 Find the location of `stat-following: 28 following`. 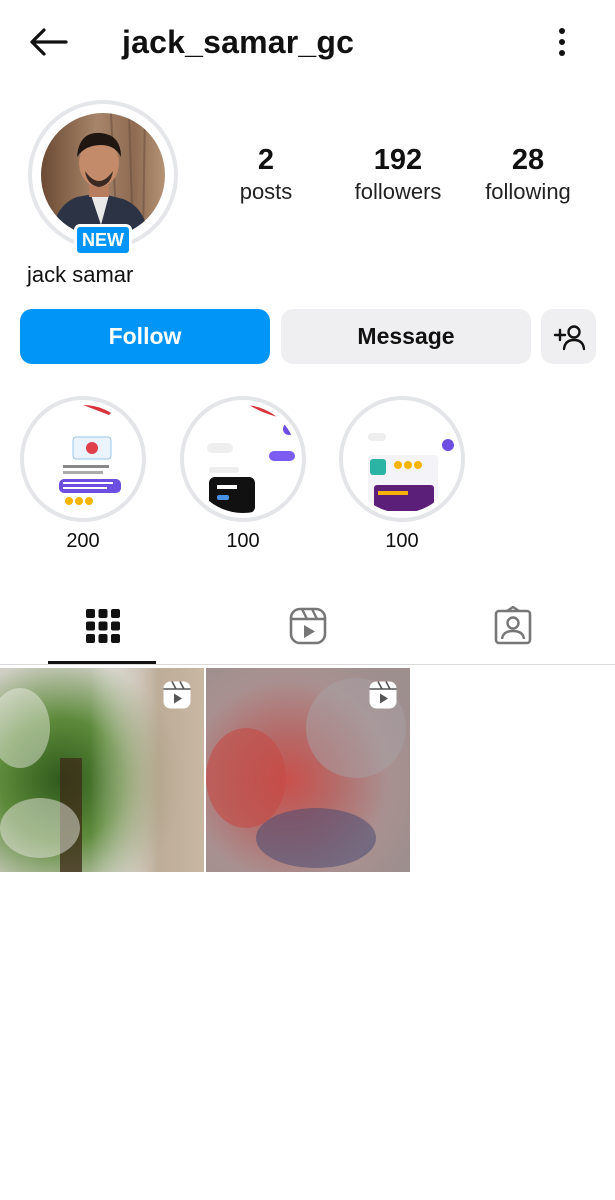

stat-following: 28 following is located at coordinates (528, 174).